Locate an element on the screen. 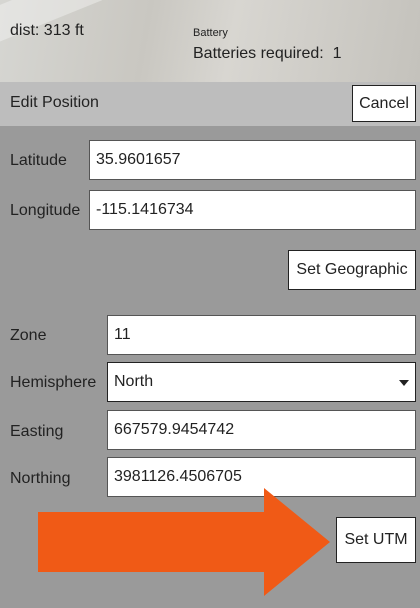  zone-field: 11 is located at coordinates (261, 335).